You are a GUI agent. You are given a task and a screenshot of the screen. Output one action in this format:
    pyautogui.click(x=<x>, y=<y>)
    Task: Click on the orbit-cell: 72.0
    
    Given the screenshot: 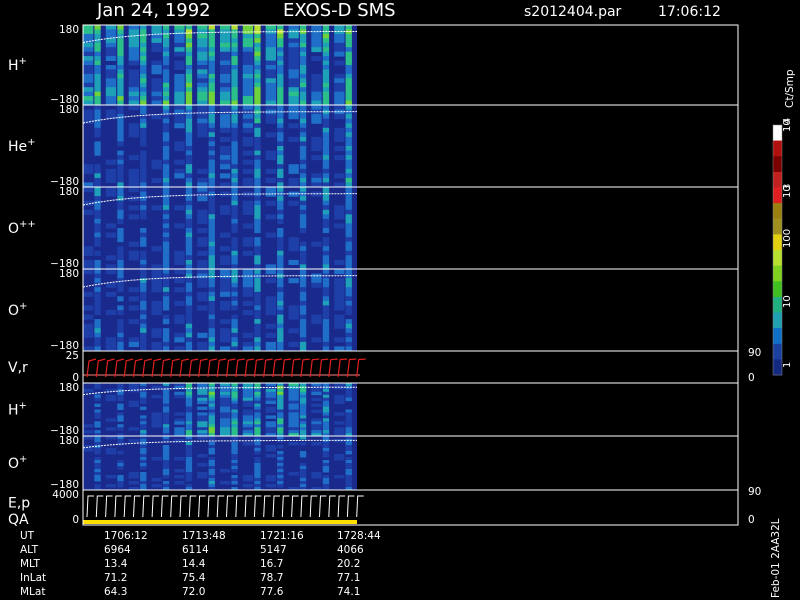 What is the action you would take?
    pyautogui.click(x=194, y=592)
    